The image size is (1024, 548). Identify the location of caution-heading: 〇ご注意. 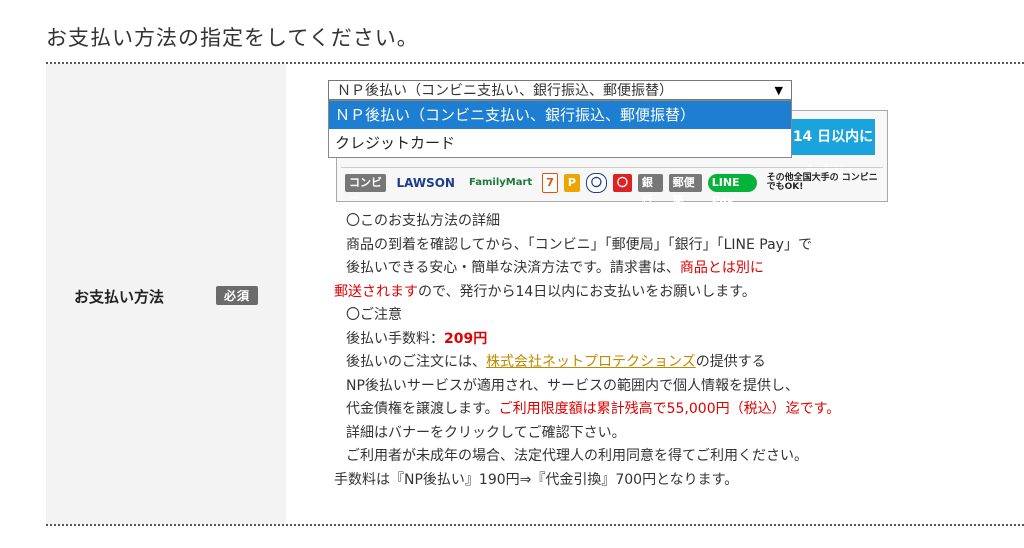
(374, 315).